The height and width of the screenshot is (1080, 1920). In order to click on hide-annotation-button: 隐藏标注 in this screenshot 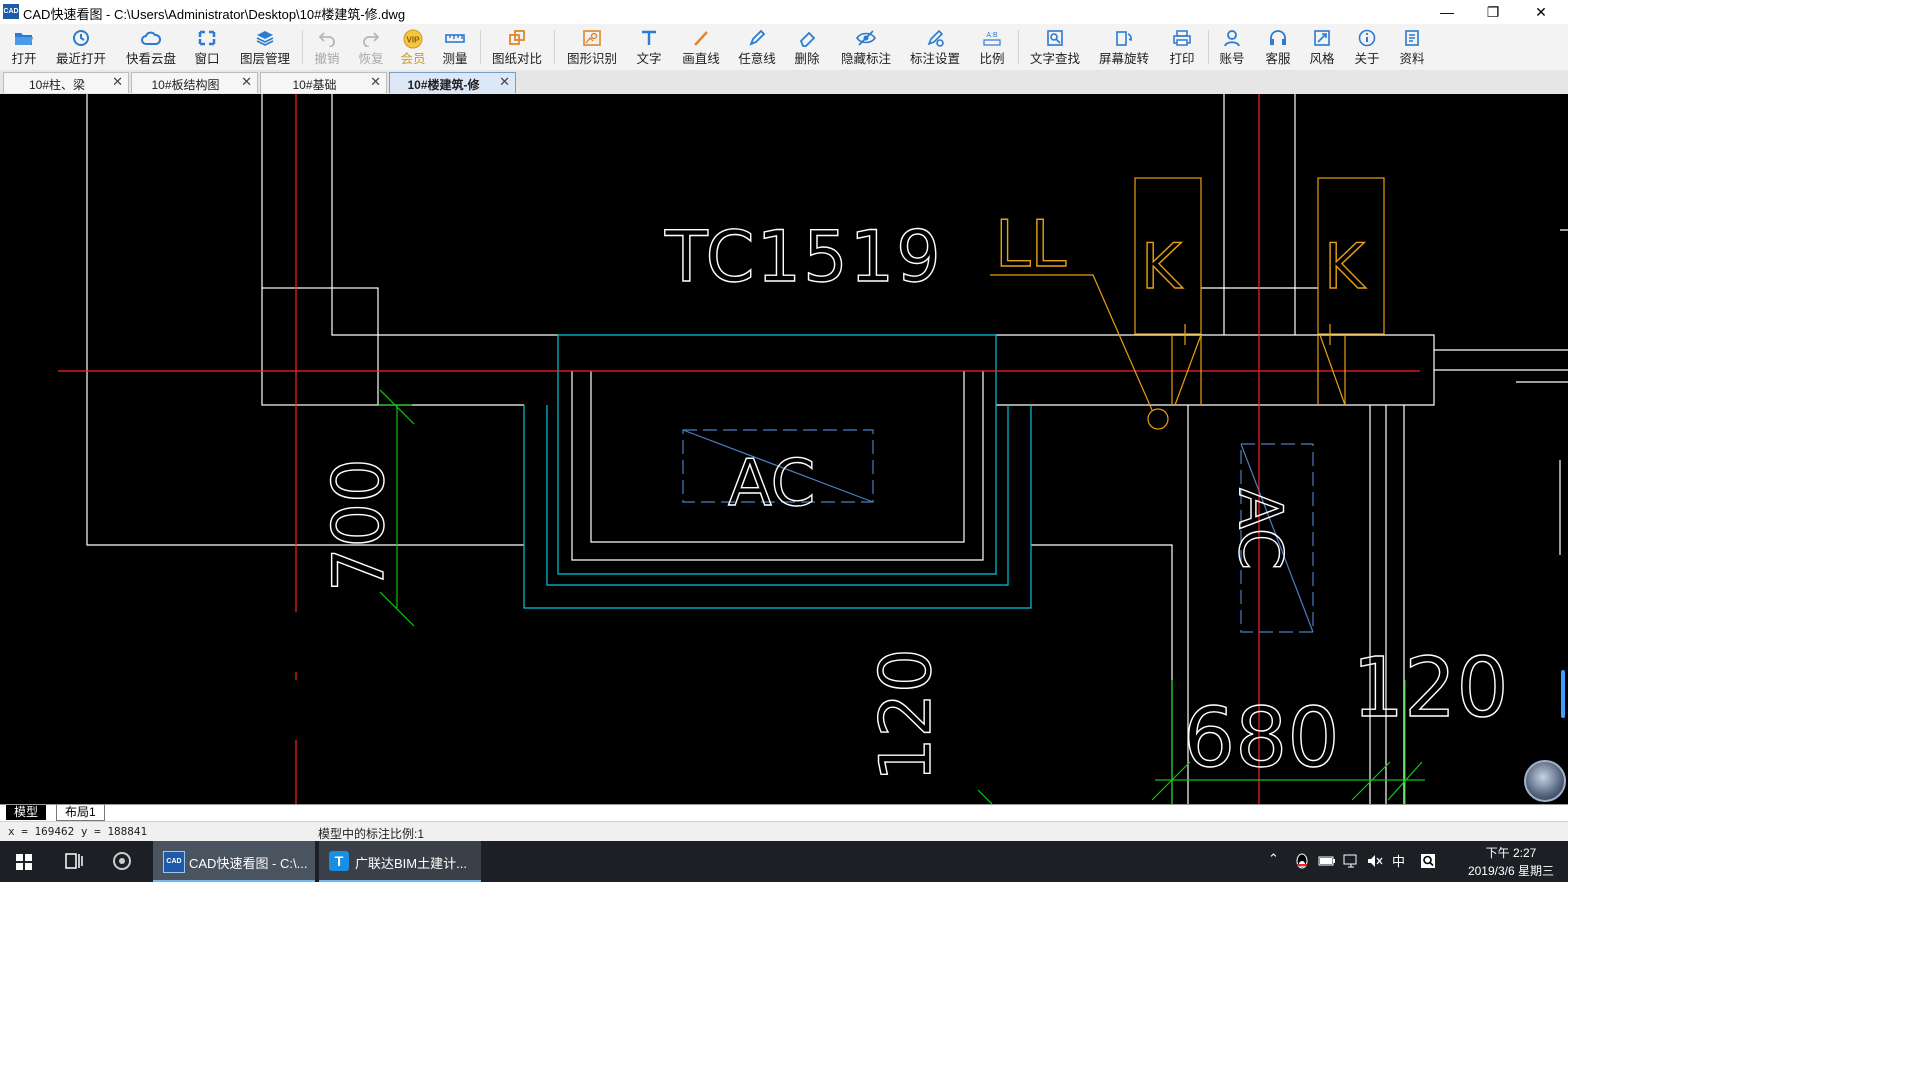, I will do `click(866, 47)`.